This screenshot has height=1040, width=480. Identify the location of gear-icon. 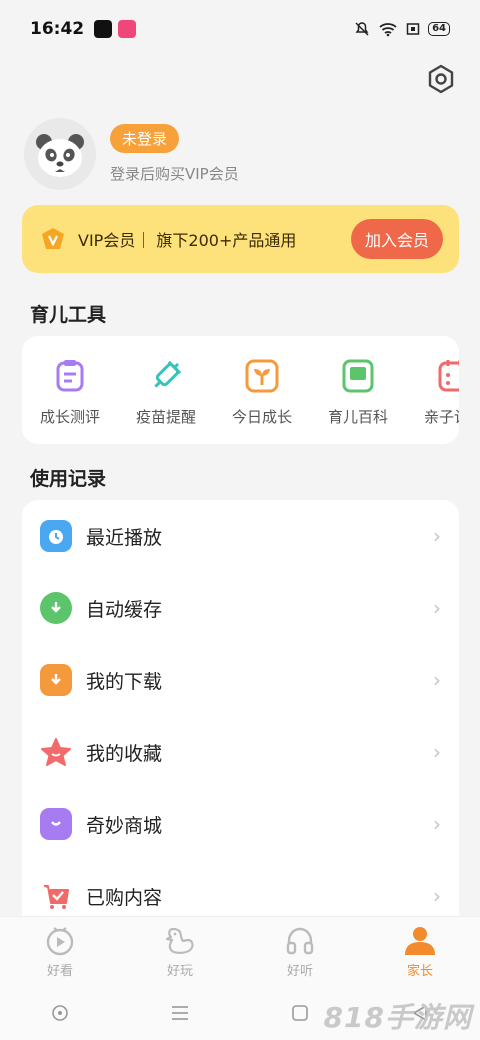
(441, 79).